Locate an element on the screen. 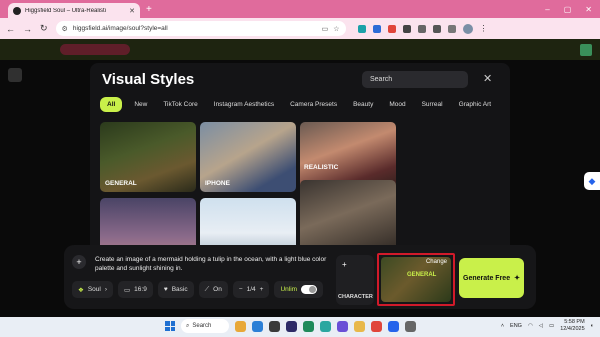 The image size is (600, 337). model-selector: ❖ Soul › is located at coordinates (93, 289).